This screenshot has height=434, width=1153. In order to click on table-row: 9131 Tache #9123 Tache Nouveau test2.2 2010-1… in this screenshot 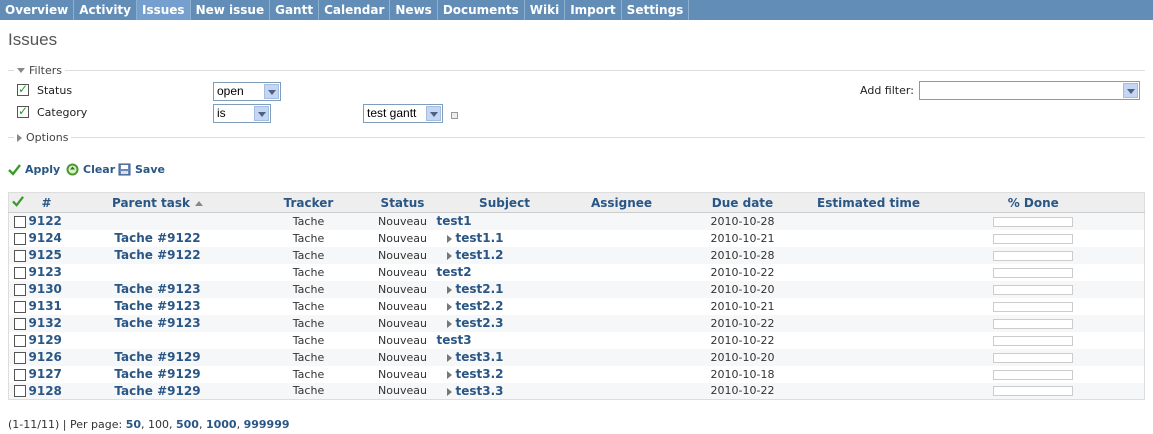, I will do `click(576, 306)`.